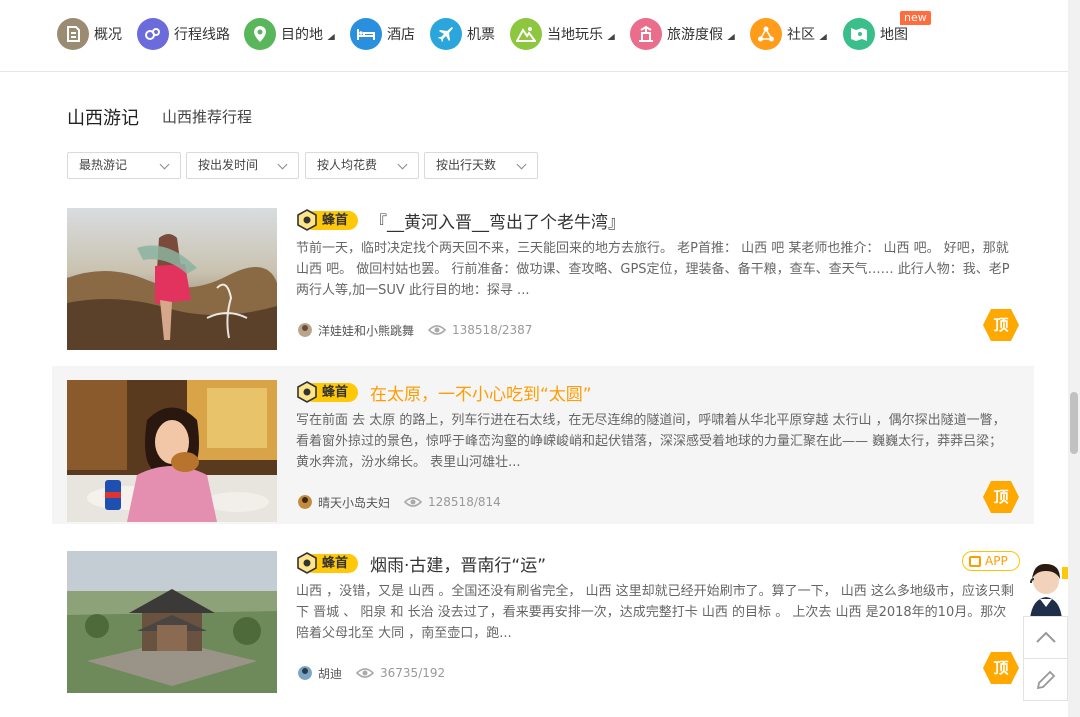 Image resolution: width=1080 pixels, height=717 pixels. I want to click on view-reply-count: 36735/192, so click(413, 673).